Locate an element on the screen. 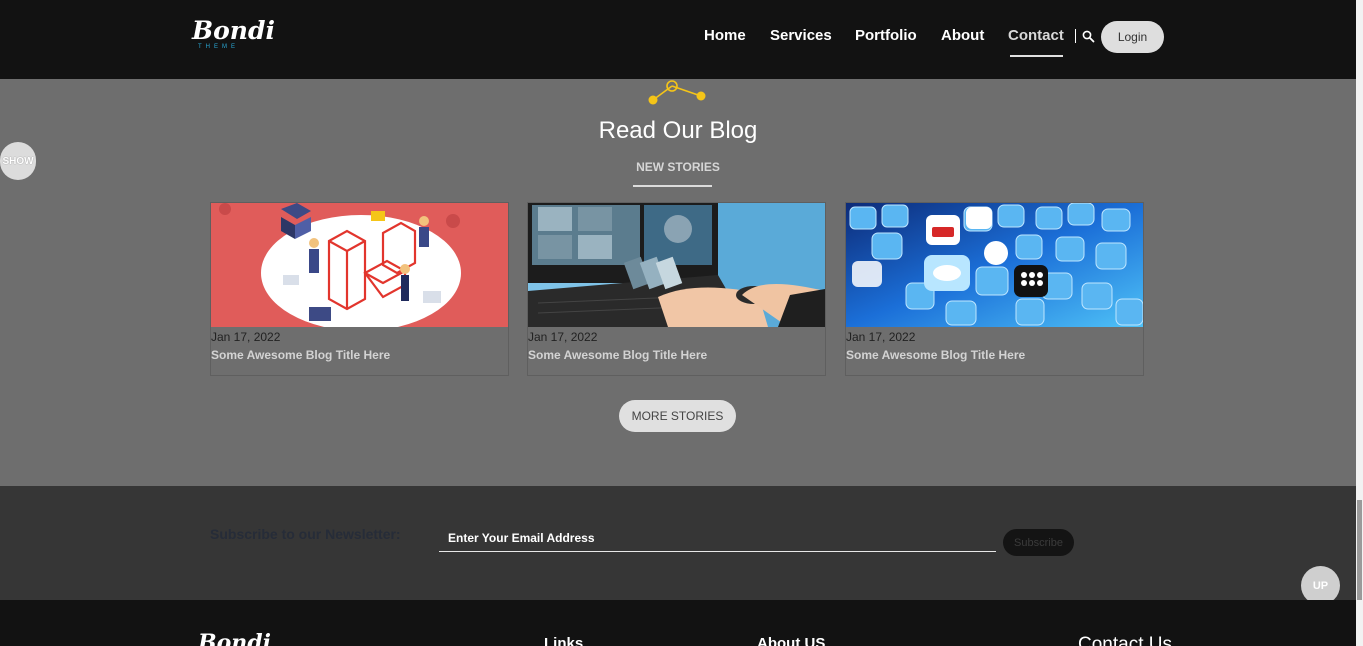  blog-subtitle: NEW STORIES is located at coordinates (678, 167).